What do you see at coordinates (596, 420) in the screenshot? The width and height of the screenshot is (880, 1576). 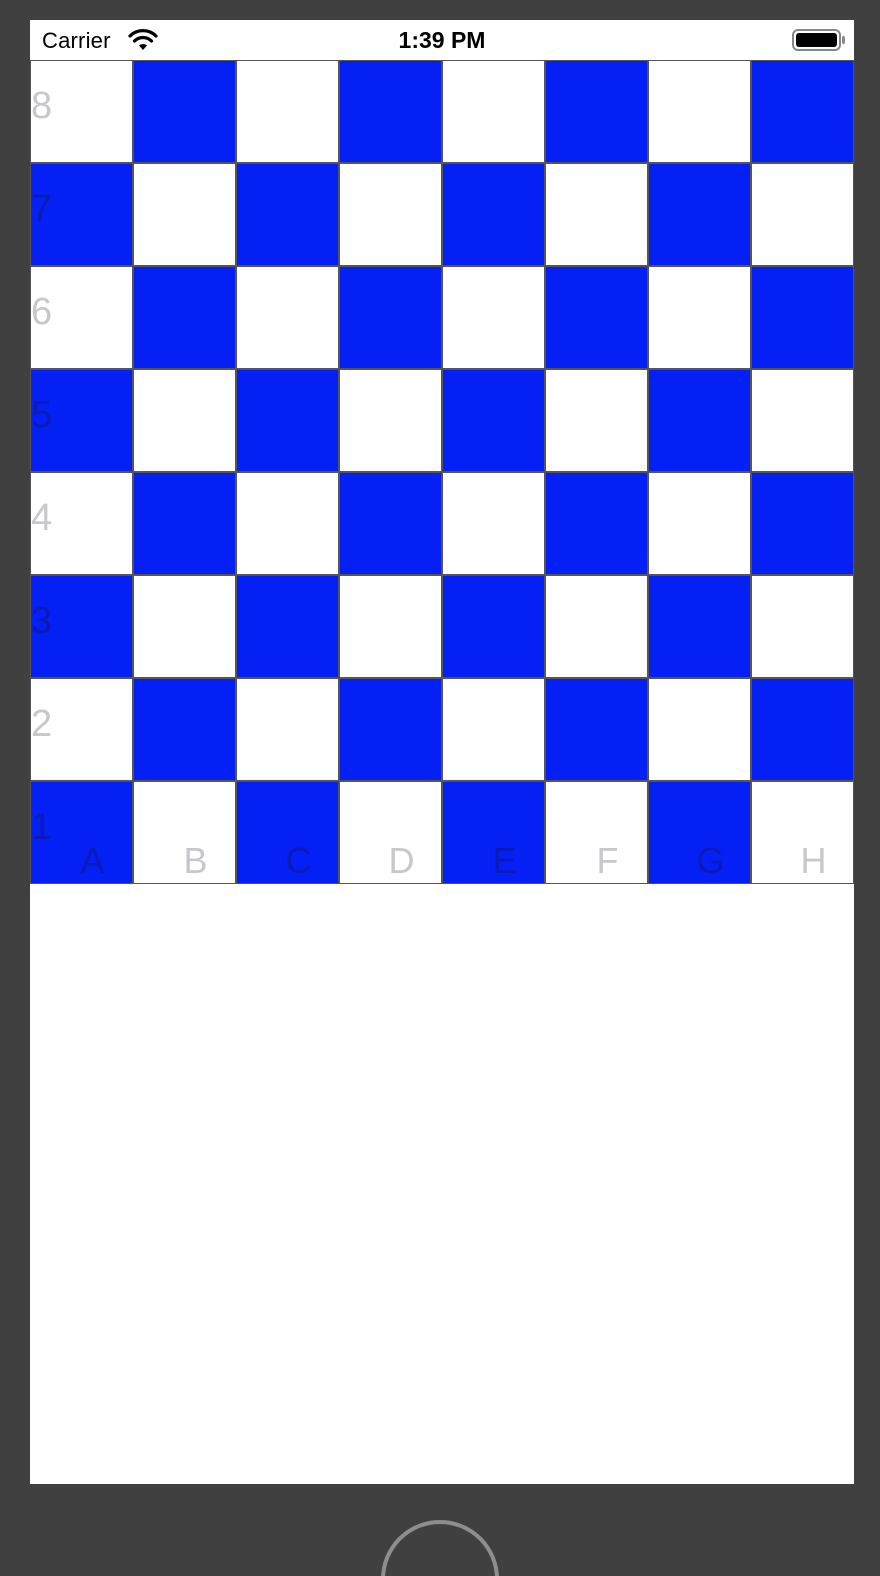 I see `square-f5` at bounding box center [596, 420].